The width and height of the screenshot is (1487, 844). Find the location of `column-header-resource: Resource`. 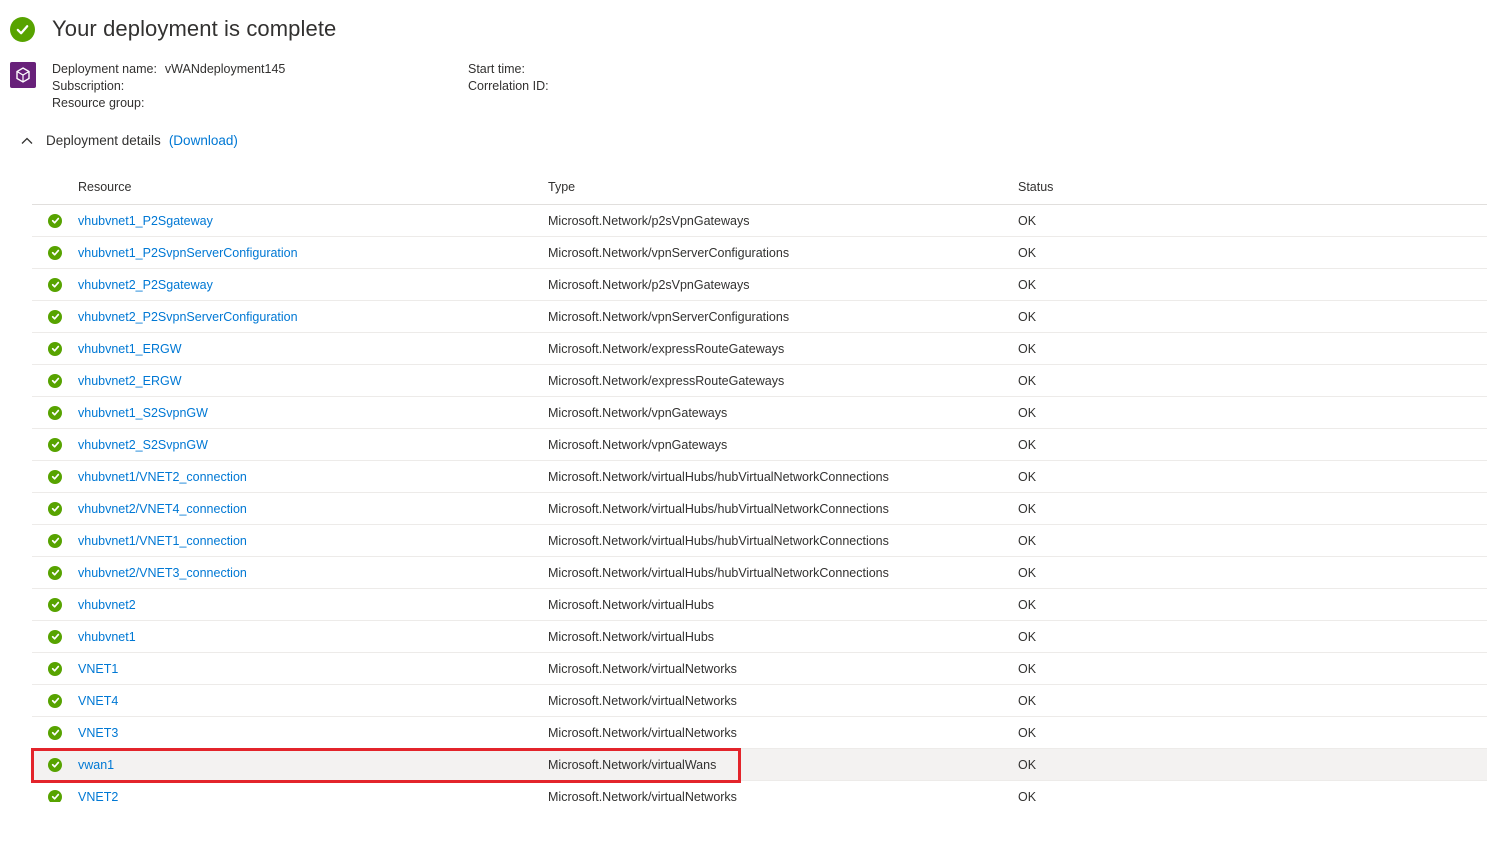

column-header-resource: Resource is located at coordinates (313, 187).